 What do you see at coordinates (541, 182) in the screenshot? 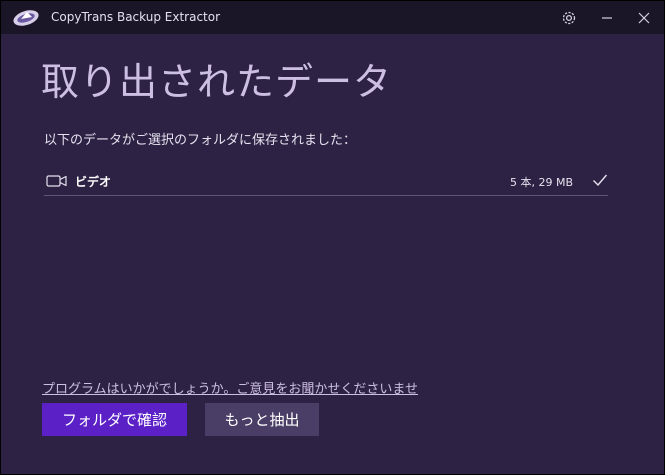
I see `item-stats: 5 本, 29 MB` at bounding box center [541, 182].